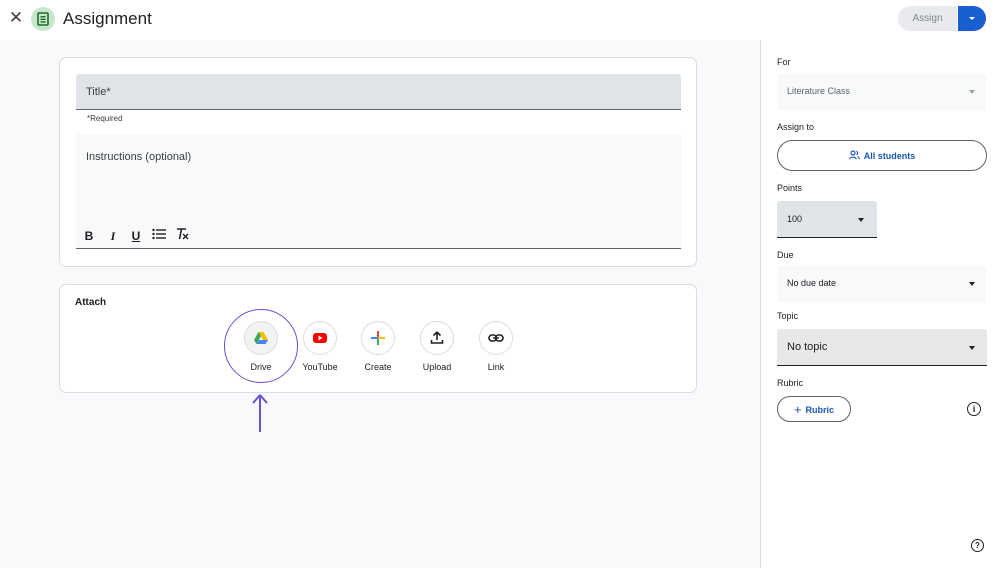 This screenshot has width=1000, height=568. I want to click on required-note: *Required, so click(105, 118).